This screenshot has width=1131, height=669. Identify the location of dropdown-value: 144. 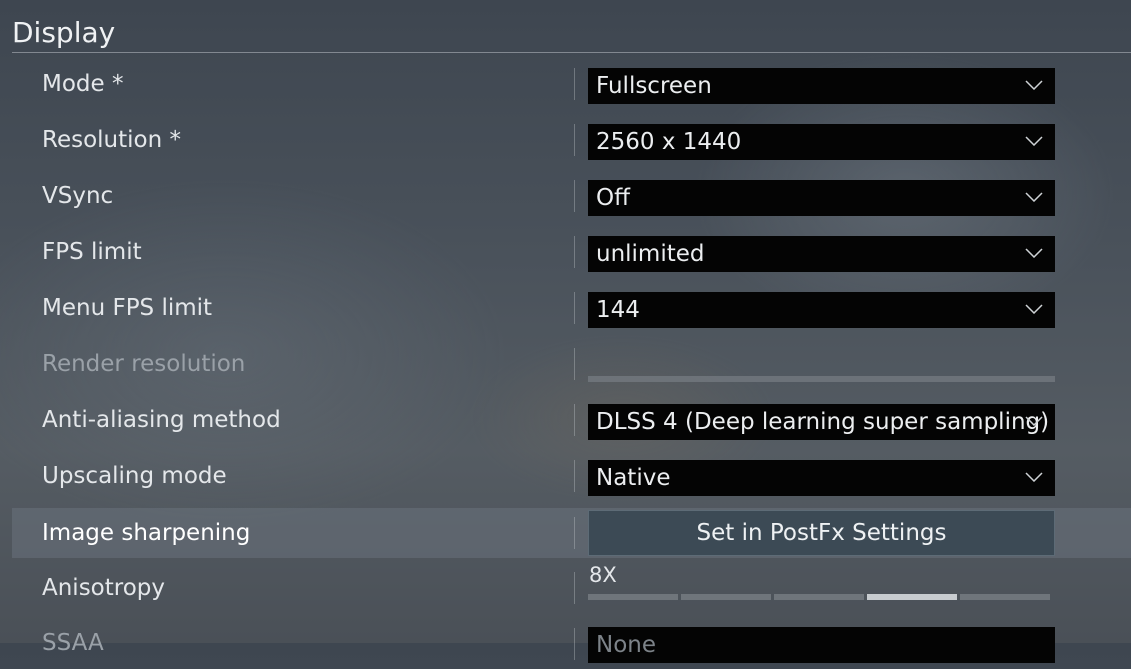
(618, 310).